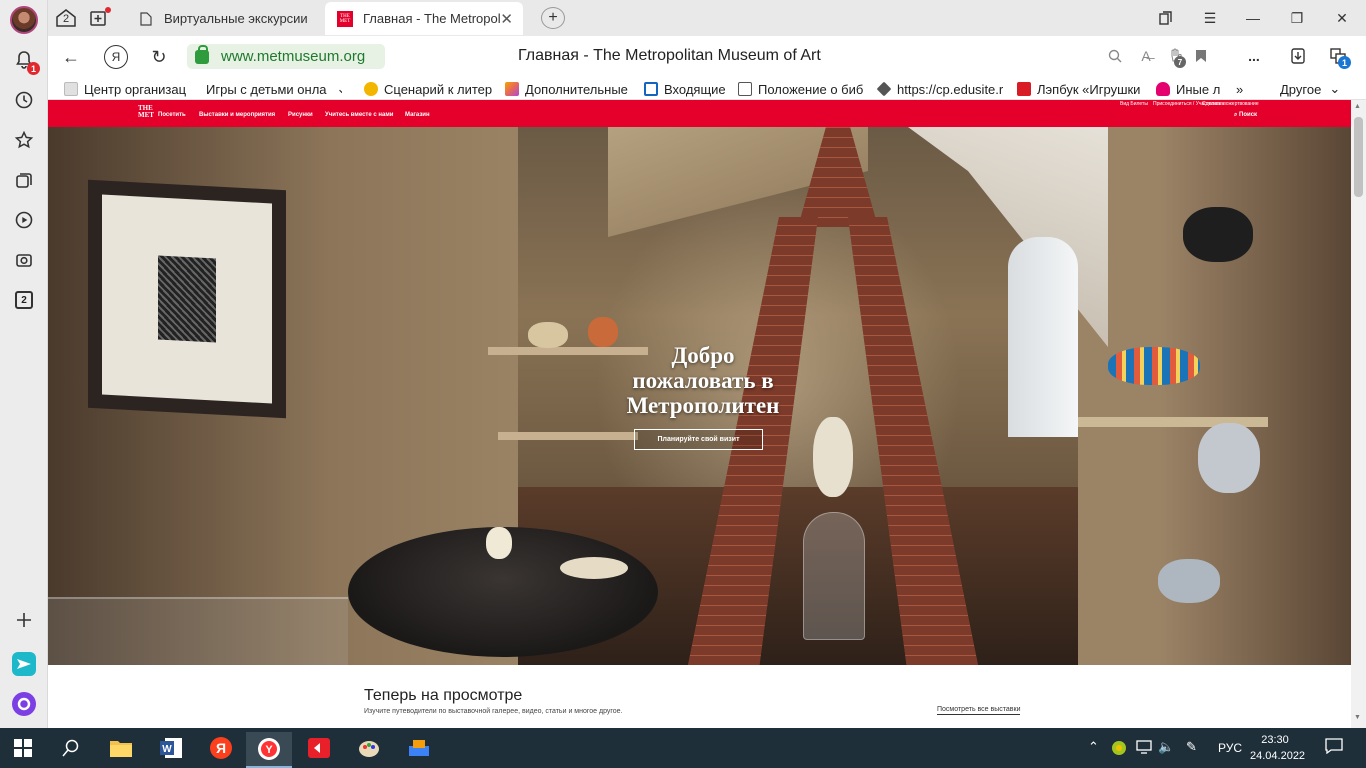 The height and width of the screenshot is (768, 1366). I want to click on maximize-button: ❐, so click(1297, 18).